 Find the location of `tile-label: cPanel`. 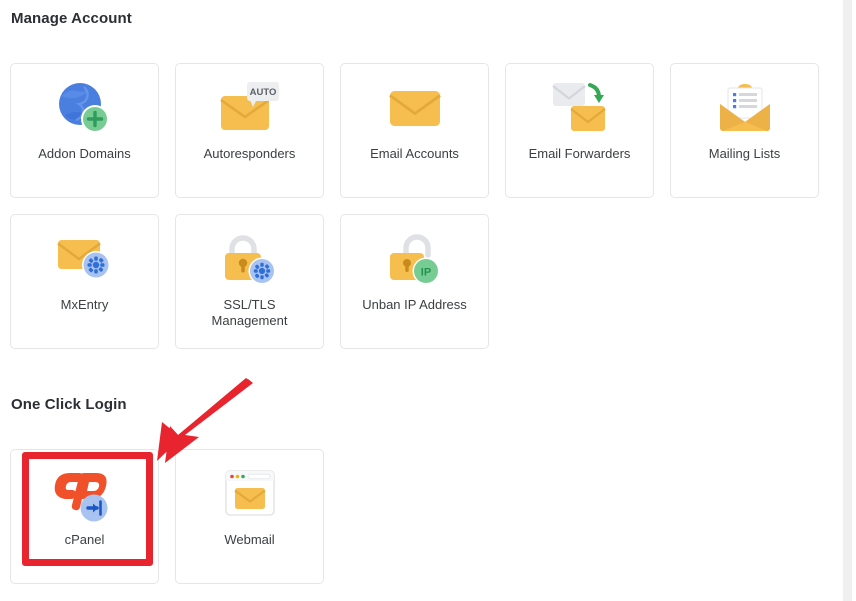

tile-label: cPanel is located at coordinates (84, 539).